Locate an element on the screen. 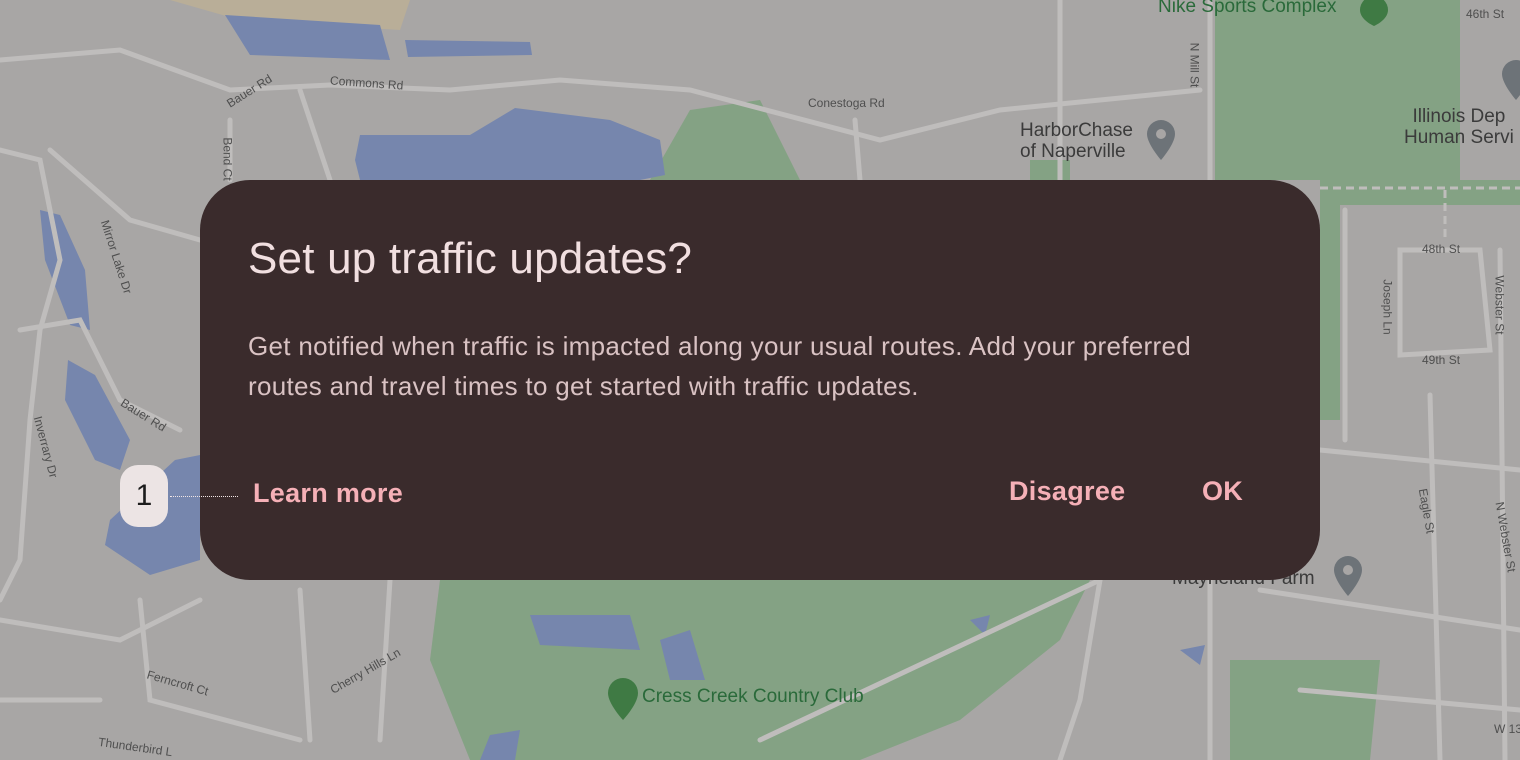  learn-more-button: Learn more is located at coordinates (328, 493).